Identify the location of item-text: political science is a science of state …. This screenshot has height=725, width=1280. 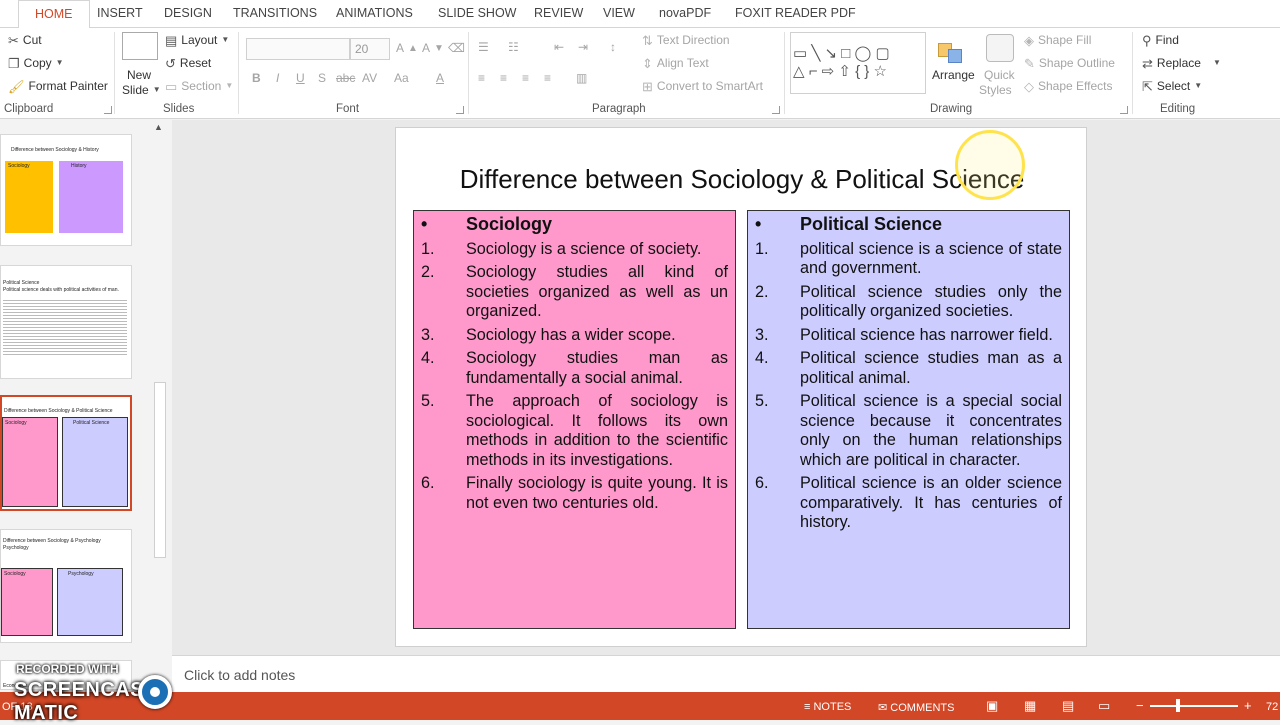
(931, 258).